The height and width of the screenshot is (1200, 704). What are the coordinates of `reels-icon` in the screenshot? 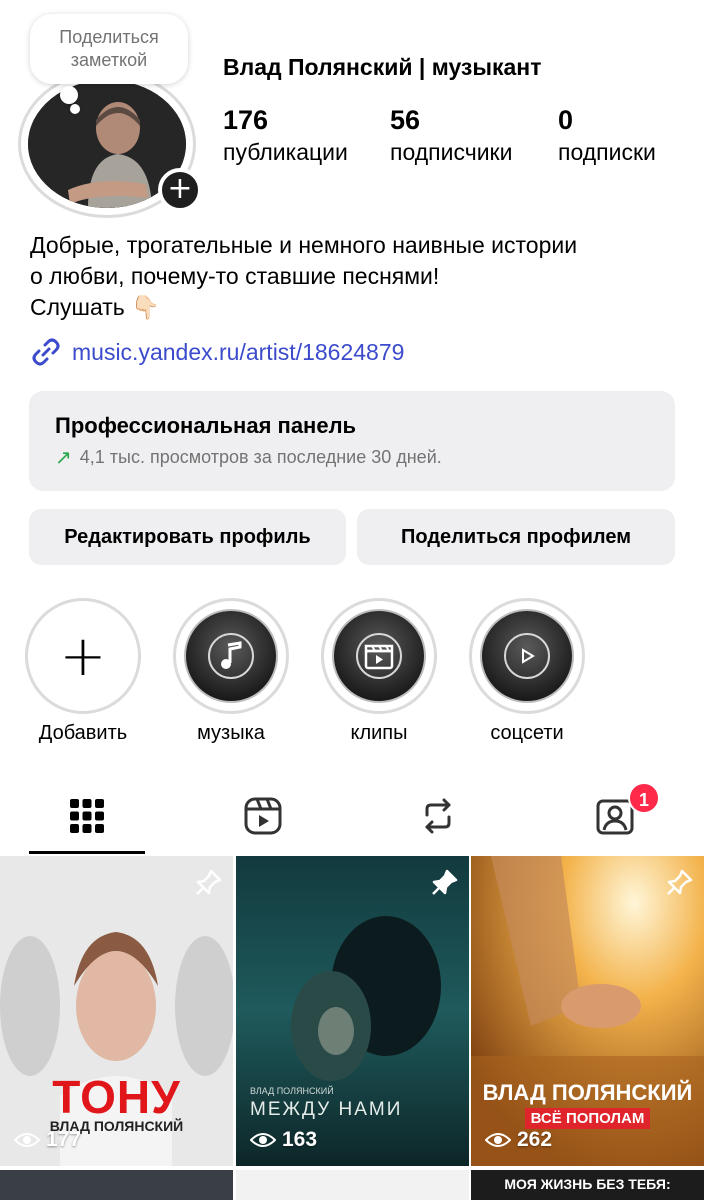 It's located at (263, 816).